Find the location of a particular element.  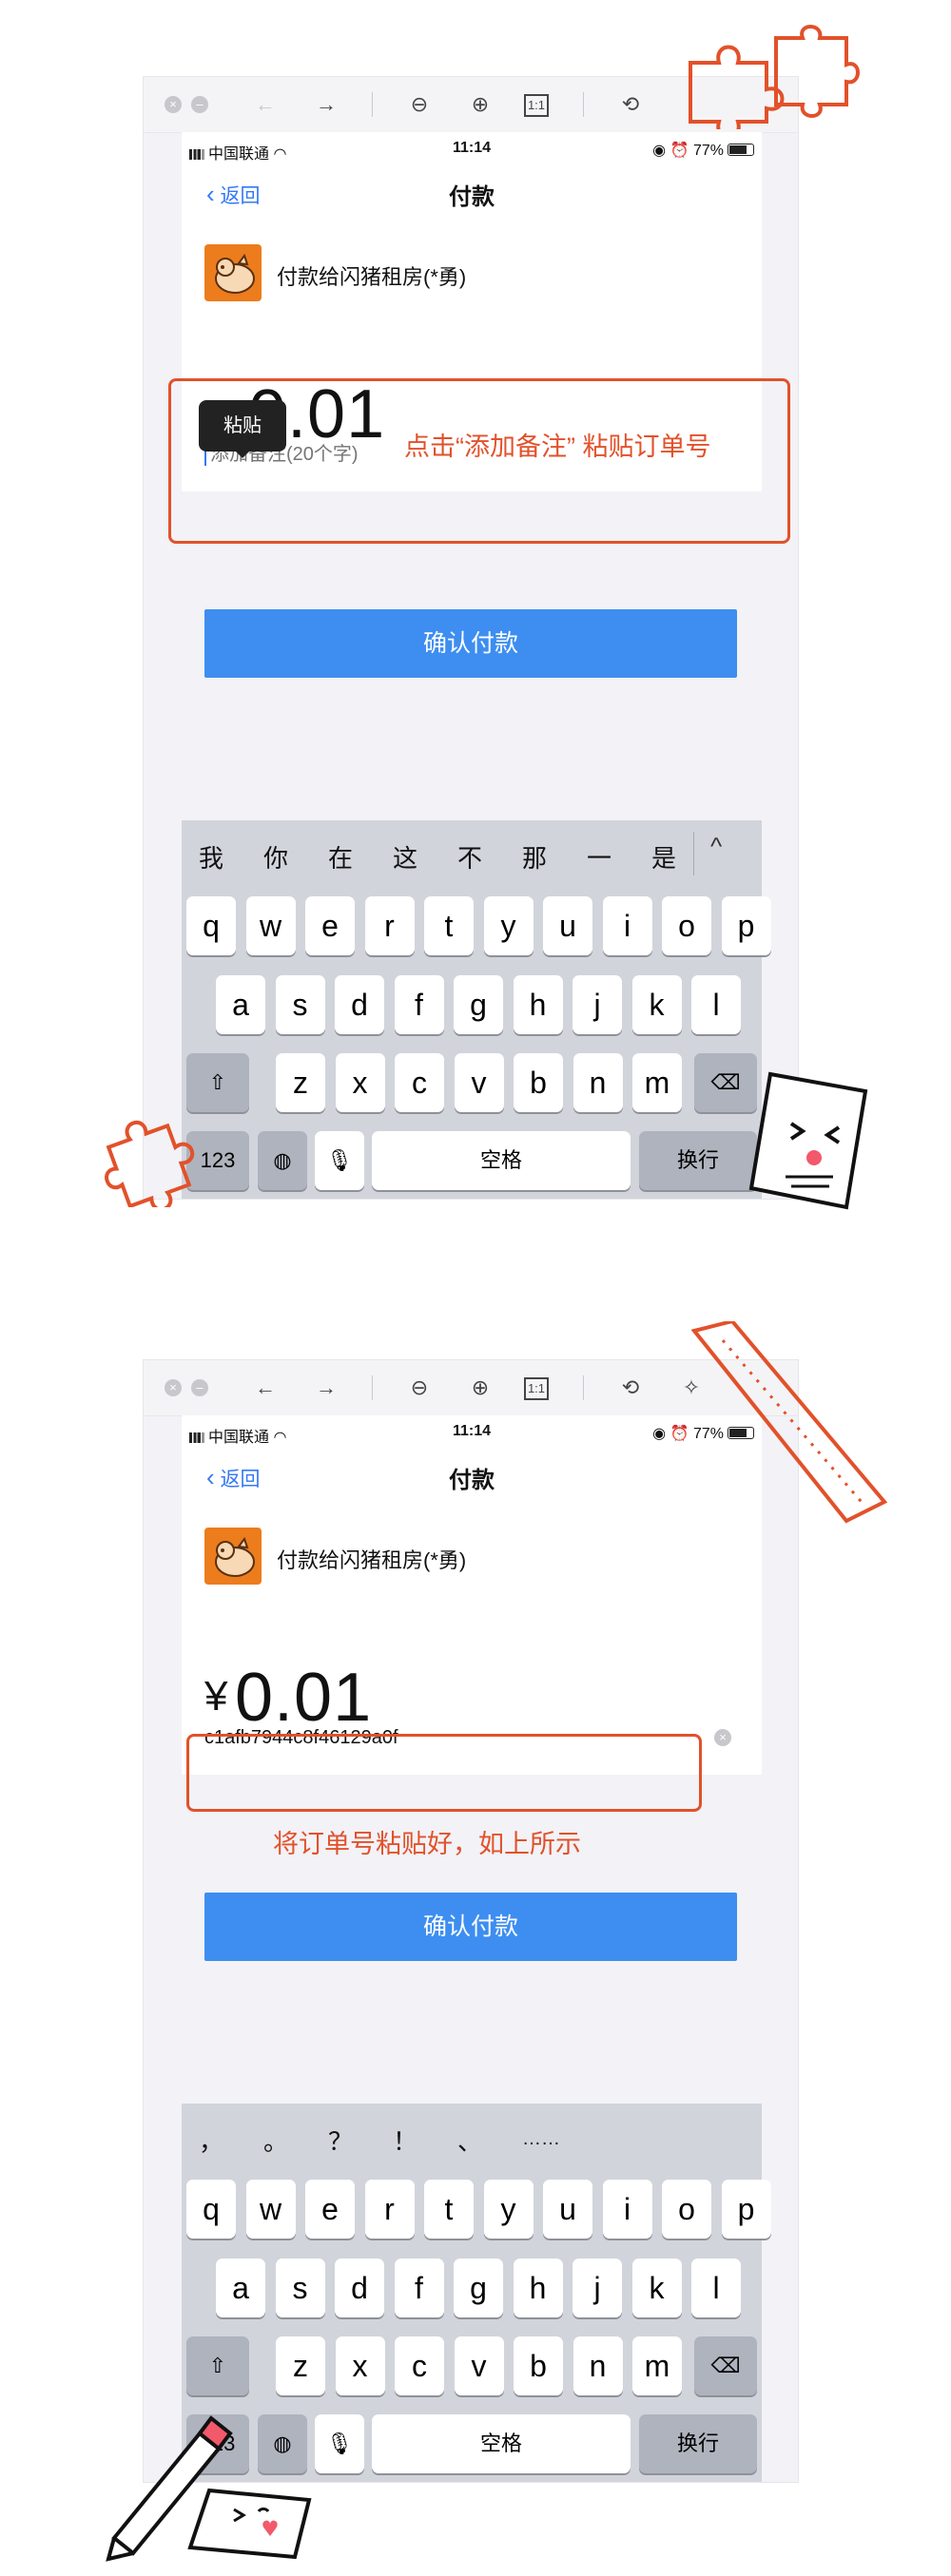

candidate-4: 这 is located at coordinates (405, 857).